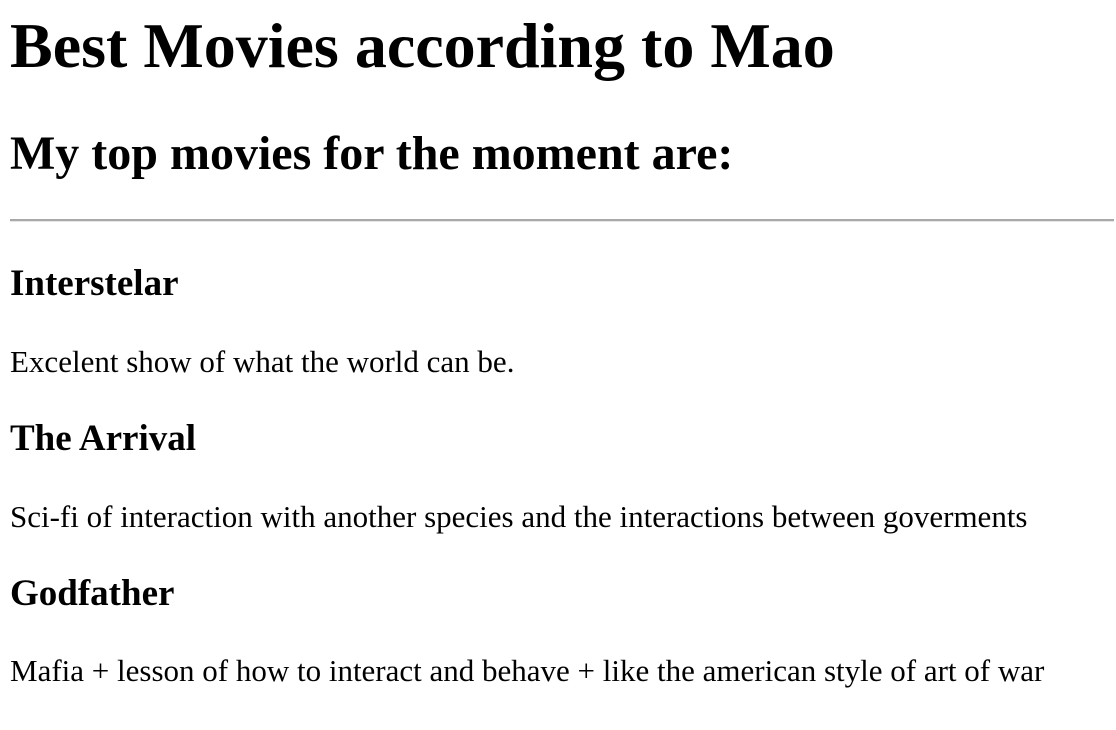  What do you see at coordinates (103, 438) in the screenshot?
I see `movie-title-the-arrival: The Arrival` at bounding box center [103, 438].